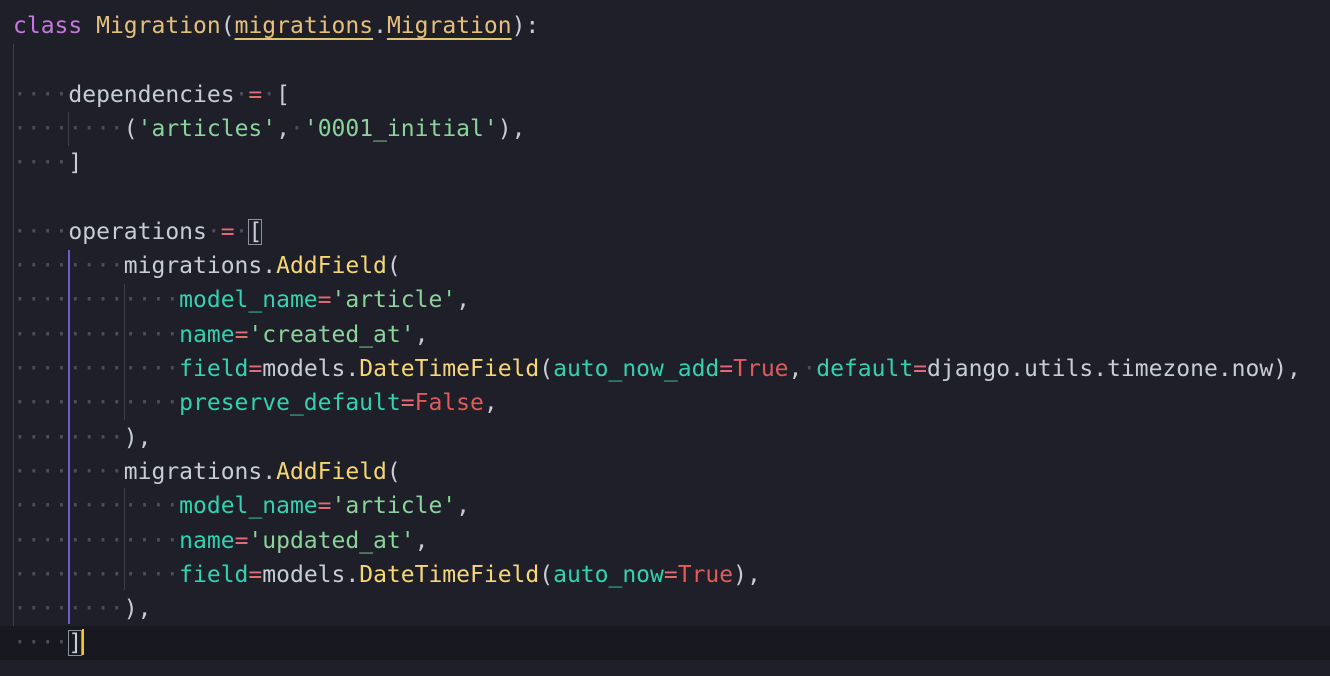 This screenshot has width=1330, height=676. Describe the element at coordinates (761, 369) in the screenshot. I see `code-token: True` at that location.